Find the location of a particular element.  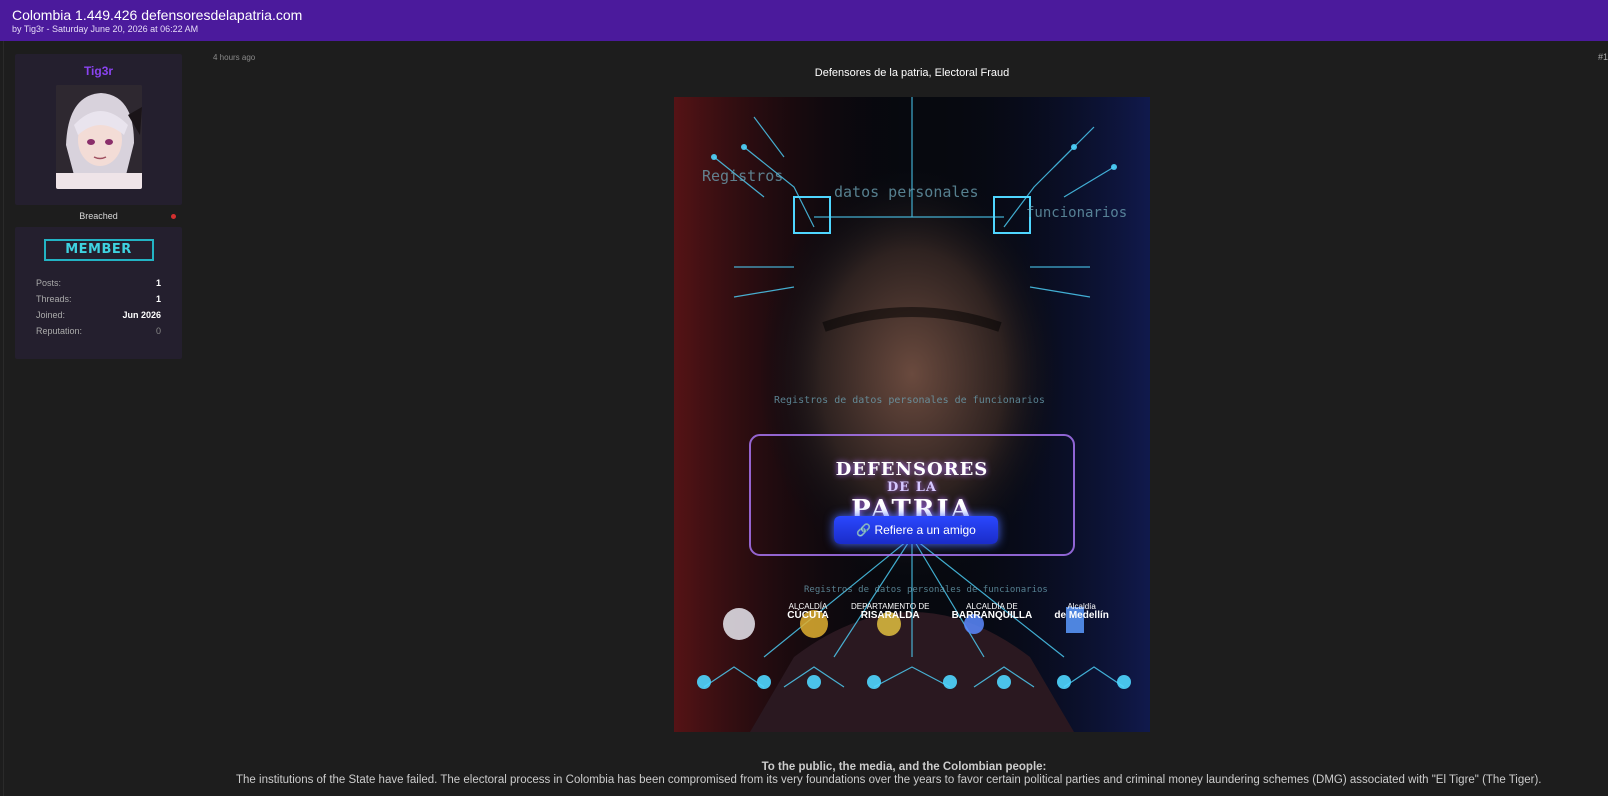

poster-logo-line1: DEFENSORES is located at coordinates (912, 469).